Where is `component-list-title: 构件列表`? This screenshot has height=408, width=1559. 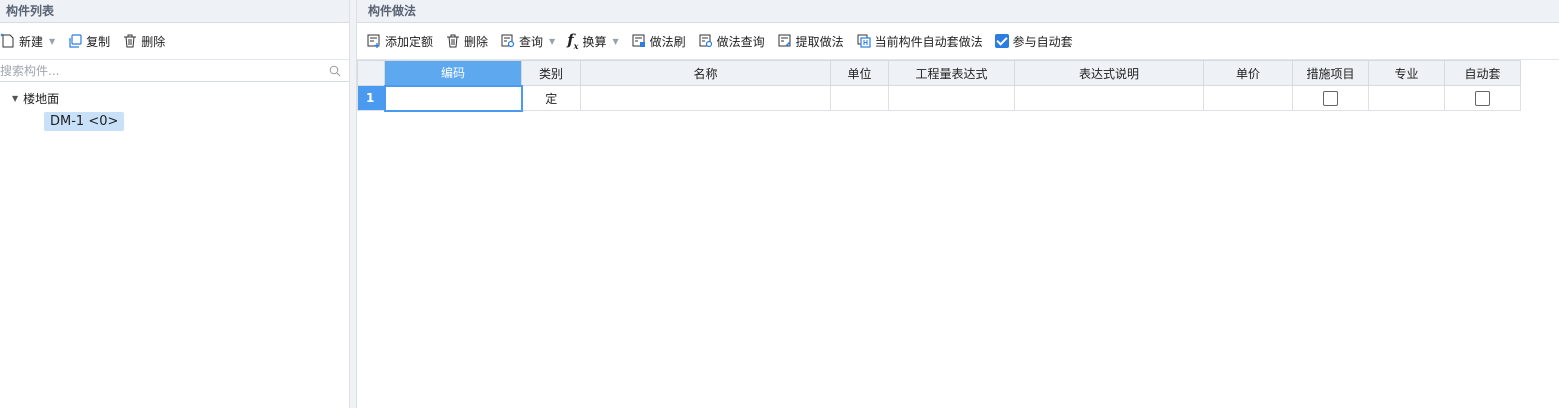 component-list-title: 构件列表 is located at coordinates (174, 11).